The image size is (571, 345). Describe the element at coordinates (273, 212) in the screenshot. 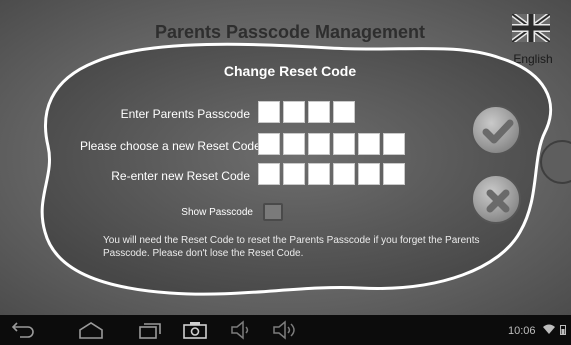

I see `show-passcode-checkbox` at that location.